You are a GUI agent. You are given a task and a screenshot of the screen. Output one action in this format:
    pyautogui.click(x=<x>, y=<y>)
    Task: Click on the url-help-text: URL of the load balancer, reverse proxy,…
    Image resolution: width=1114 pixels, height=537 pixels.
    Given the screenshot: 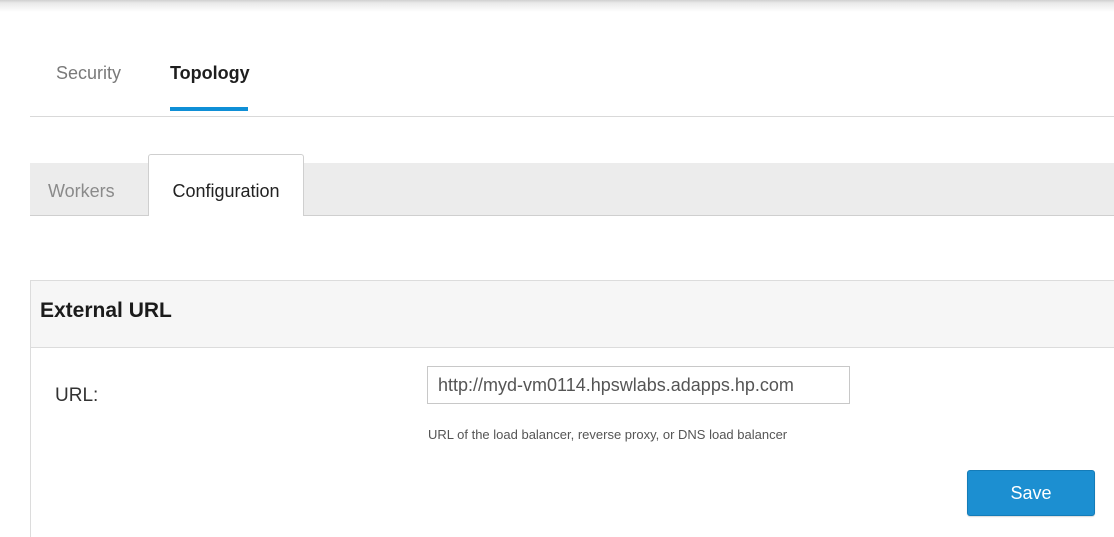 What is the action you would take?
    pyautogui.click(x=608, y=434)
    